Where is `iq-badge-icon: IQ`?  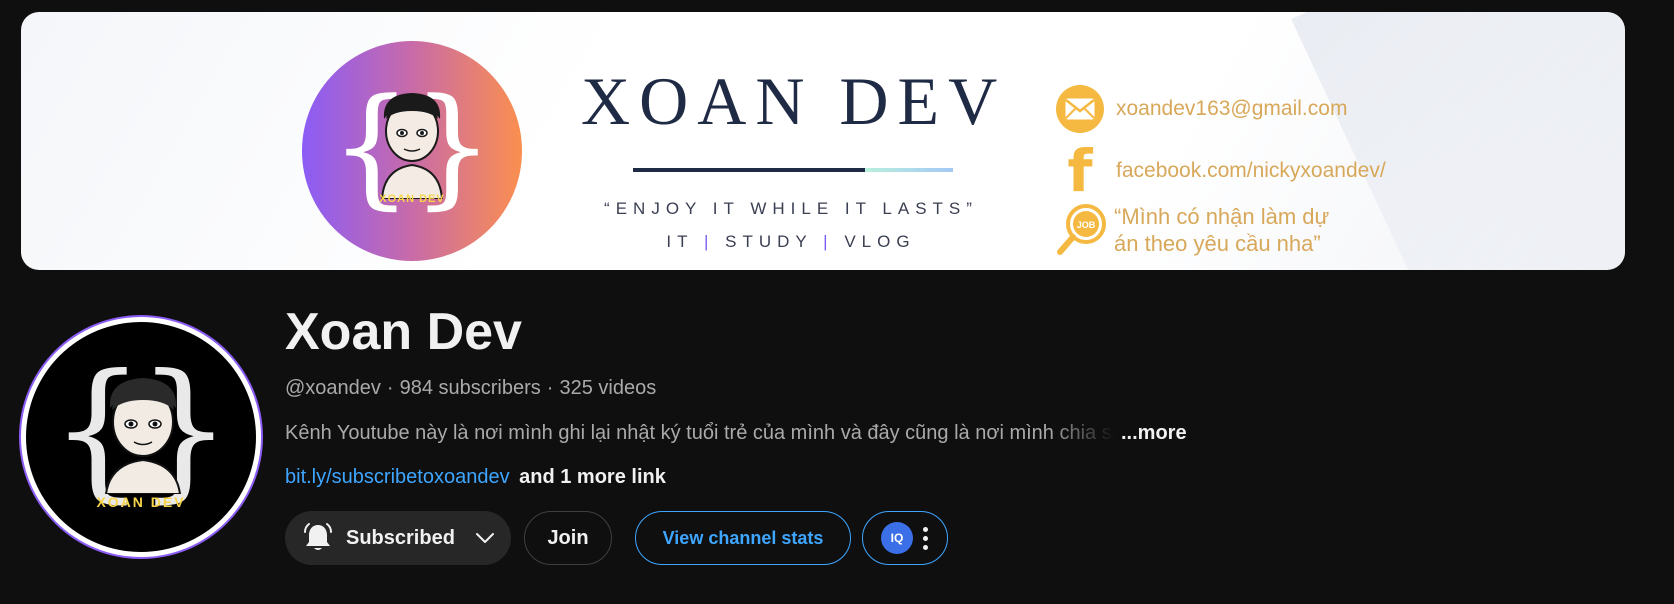
iq-badge-icon: IQ is located at coordinates (897, 538).